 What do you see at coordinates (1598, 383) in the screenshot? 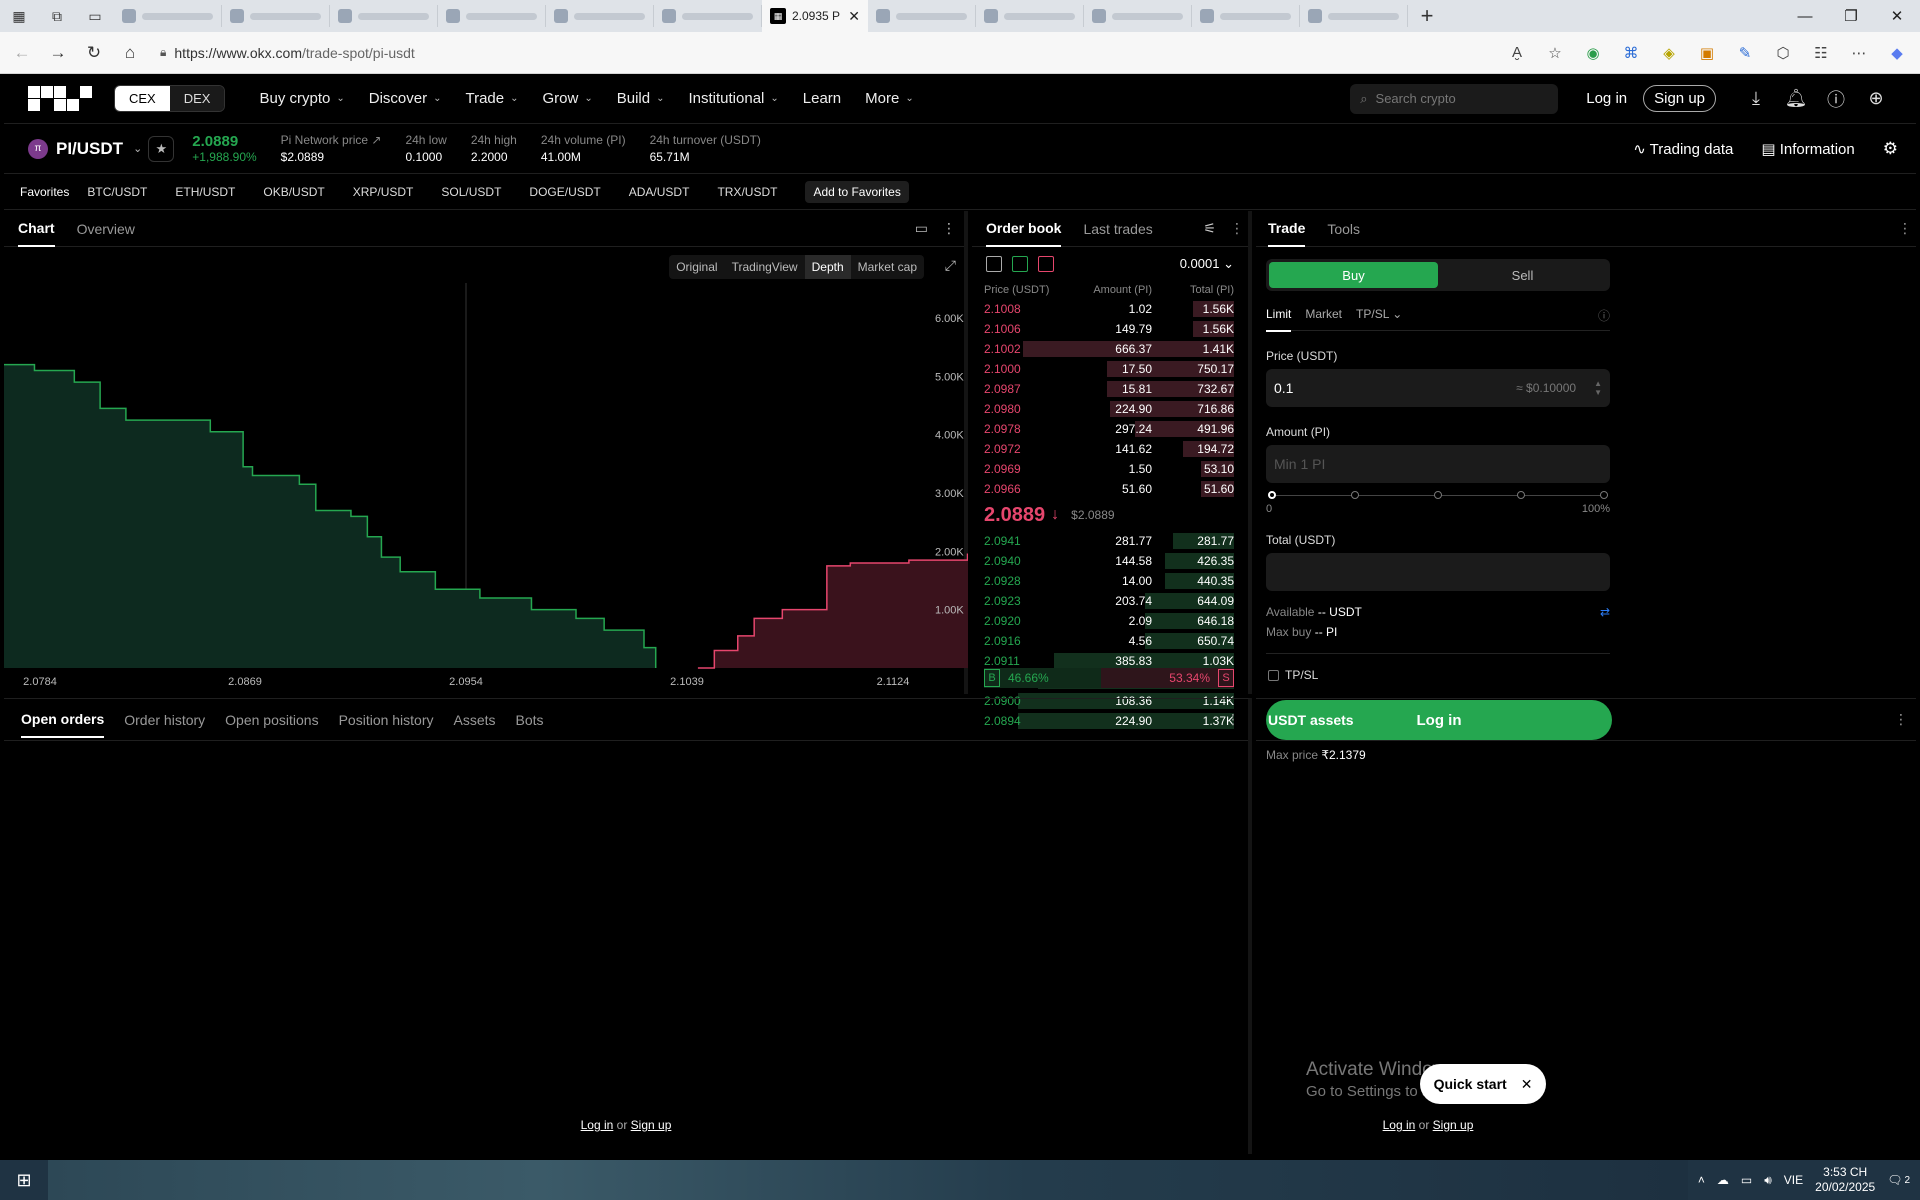
I see `chevron-up-icon: ▲` at bounding box center [1598, 383].